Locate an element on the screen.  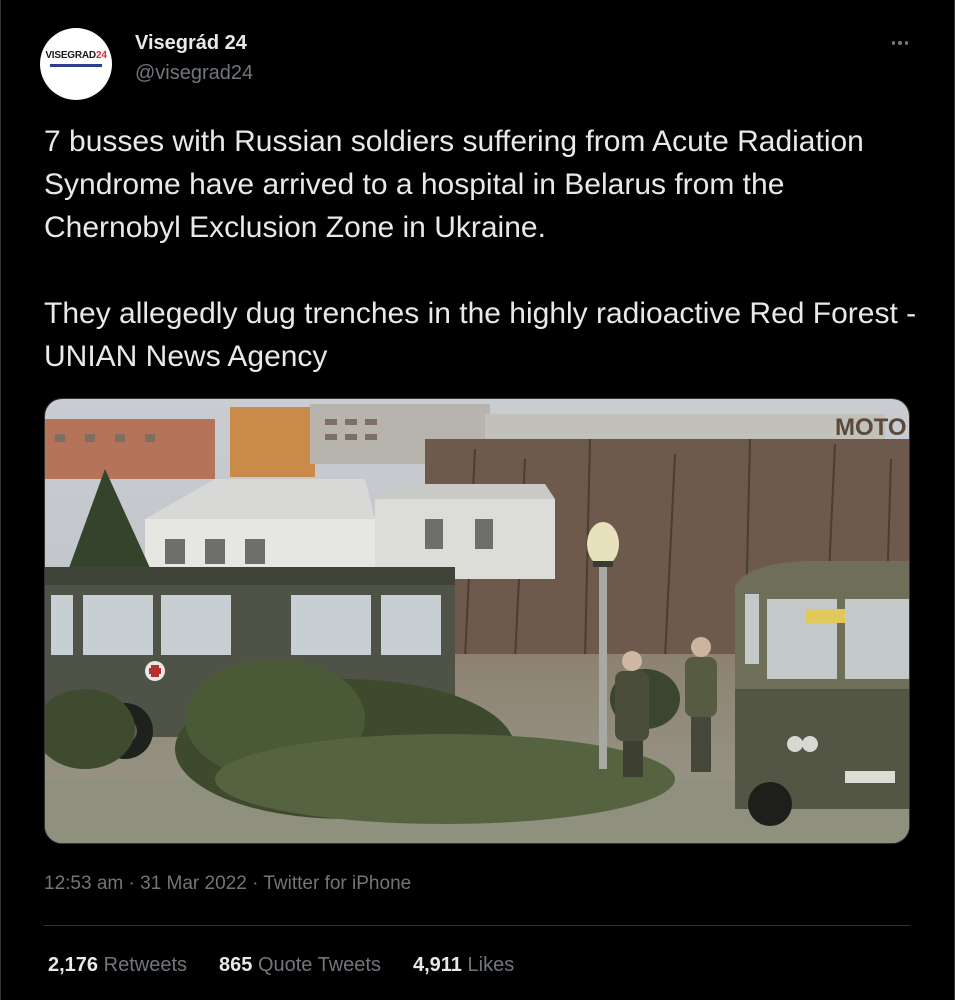
avatar: VISEGRAD24 is located at coordinates (76, 64).